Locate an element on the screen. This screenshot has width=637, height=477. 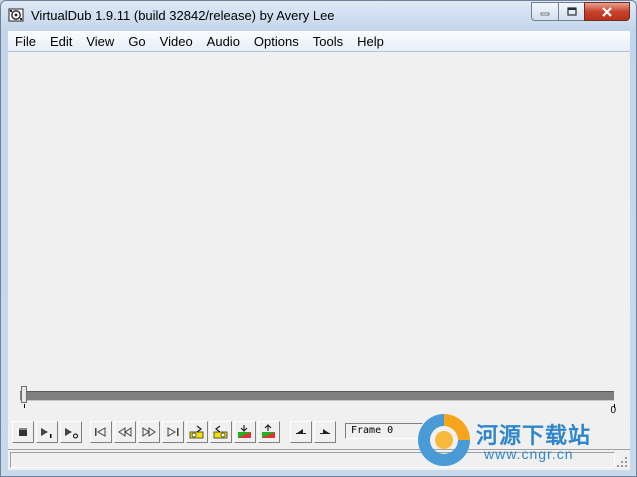
watermark-url: www.cngr.cn is located at coordinates (529, 454).